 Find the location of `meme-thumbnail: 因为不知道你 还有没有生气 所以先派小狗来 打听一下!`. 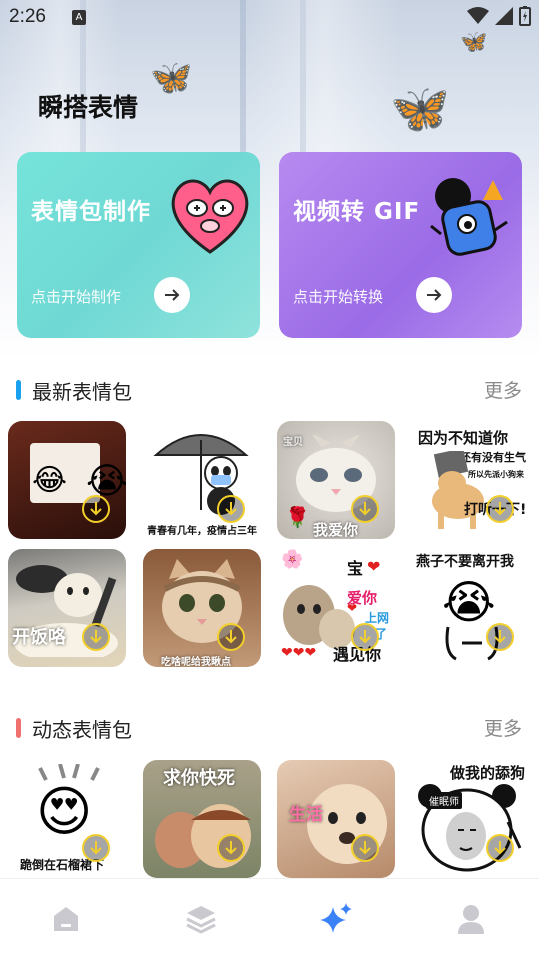

meme-thumbnail: 因为不知道你 还有没有生气 所以先派小狗来 打听一下! is located at coordinates (471, 480).